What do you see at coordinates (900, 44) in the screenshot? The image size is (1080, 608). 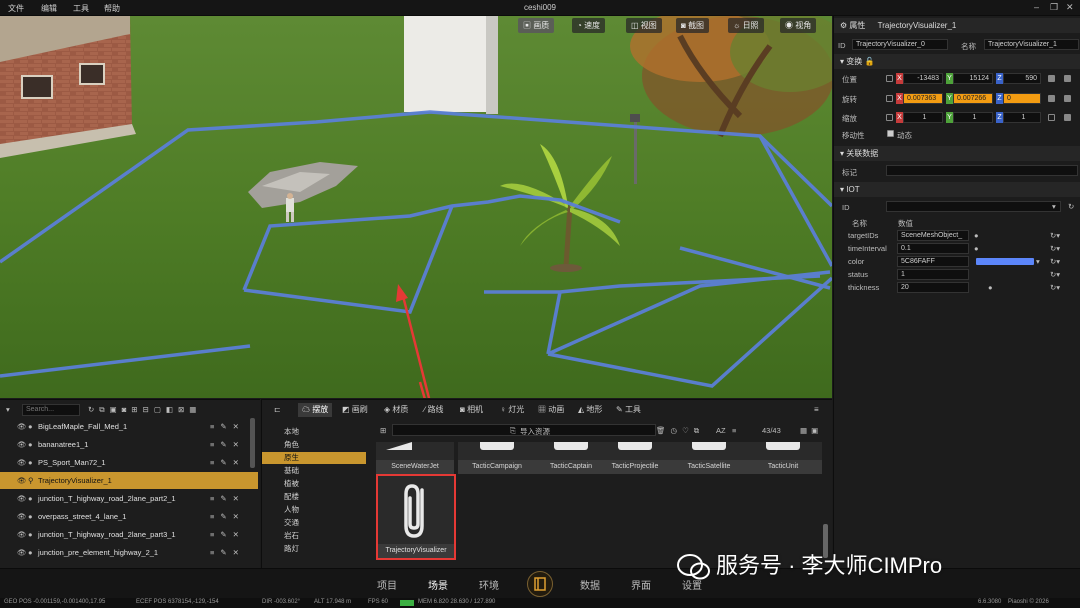 I see `id-field: TrajectoryVisualizer_0` at bounding box center [900, 44].